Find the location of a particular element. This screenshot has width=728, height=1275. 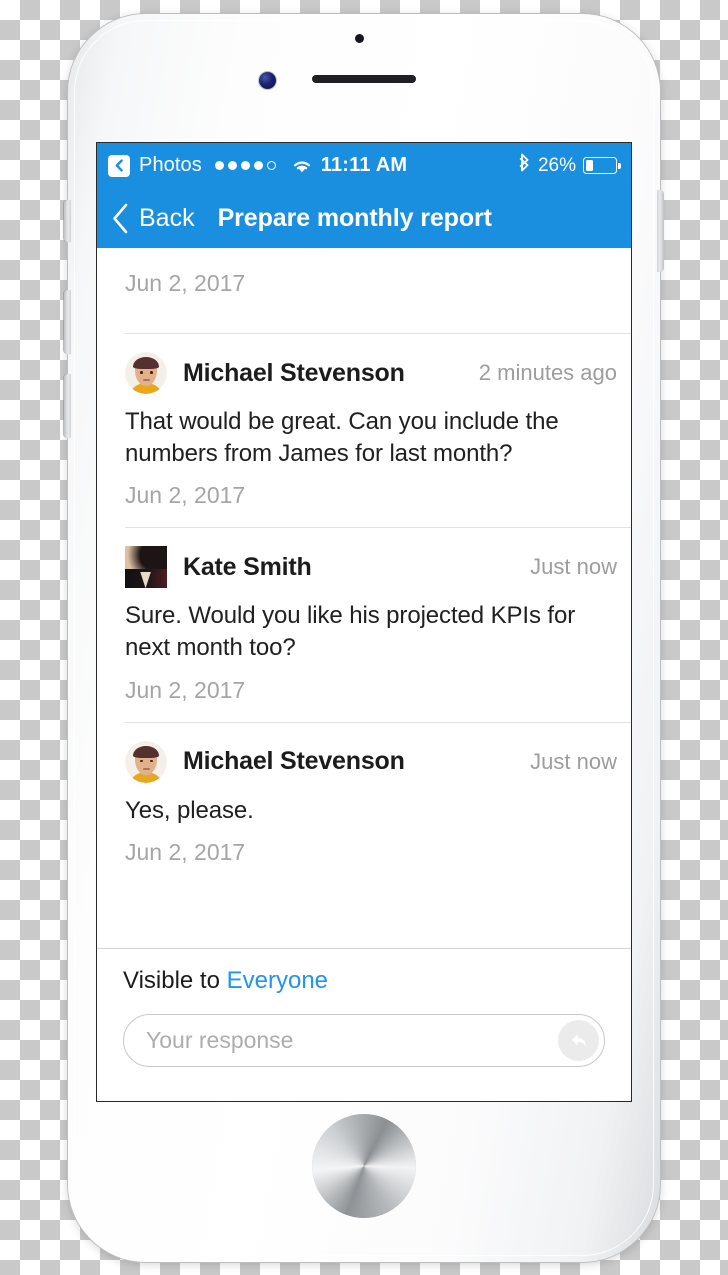

wifi-icon is located at coordinates (302, 165).